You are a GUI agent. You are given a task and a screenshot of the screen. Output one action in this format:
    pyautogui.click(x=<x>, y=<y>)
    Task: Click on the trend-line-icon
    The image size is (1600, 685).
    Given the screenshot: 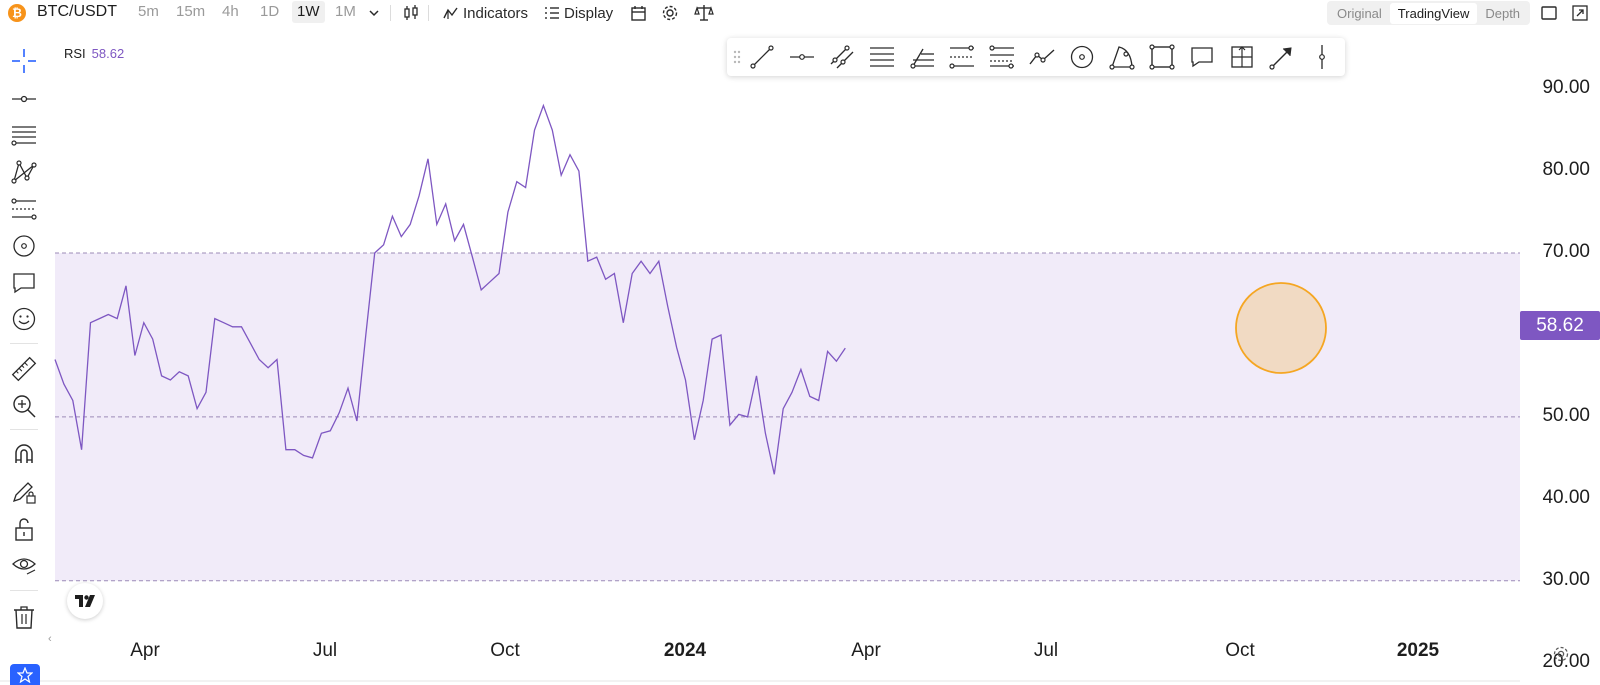 What is the action you would take?
    pyautogui.click(x=762, y=57)
    